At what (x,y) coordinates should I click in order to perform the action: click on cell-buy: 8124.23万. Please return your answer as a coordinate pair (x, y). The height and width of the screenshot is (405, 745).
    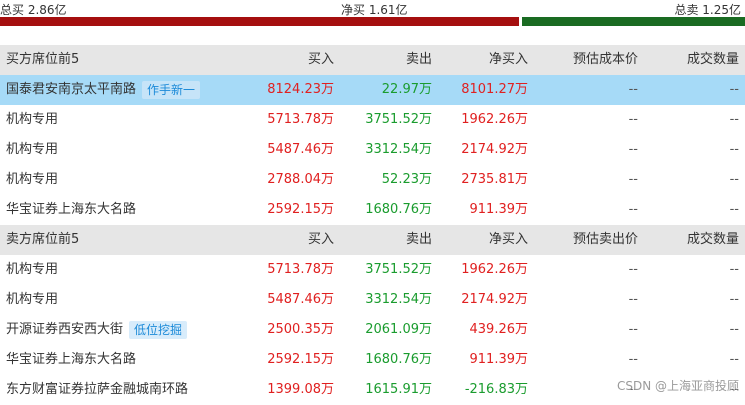
    Looking at the image, I should click on (287, 90).